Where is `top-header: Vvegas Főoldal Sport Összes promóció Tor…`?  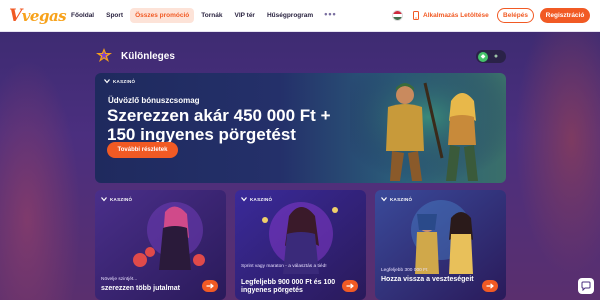 top-header: Vvegas Főoldal Sport Összes promóció Tor… is located at coordinates (300, 16).